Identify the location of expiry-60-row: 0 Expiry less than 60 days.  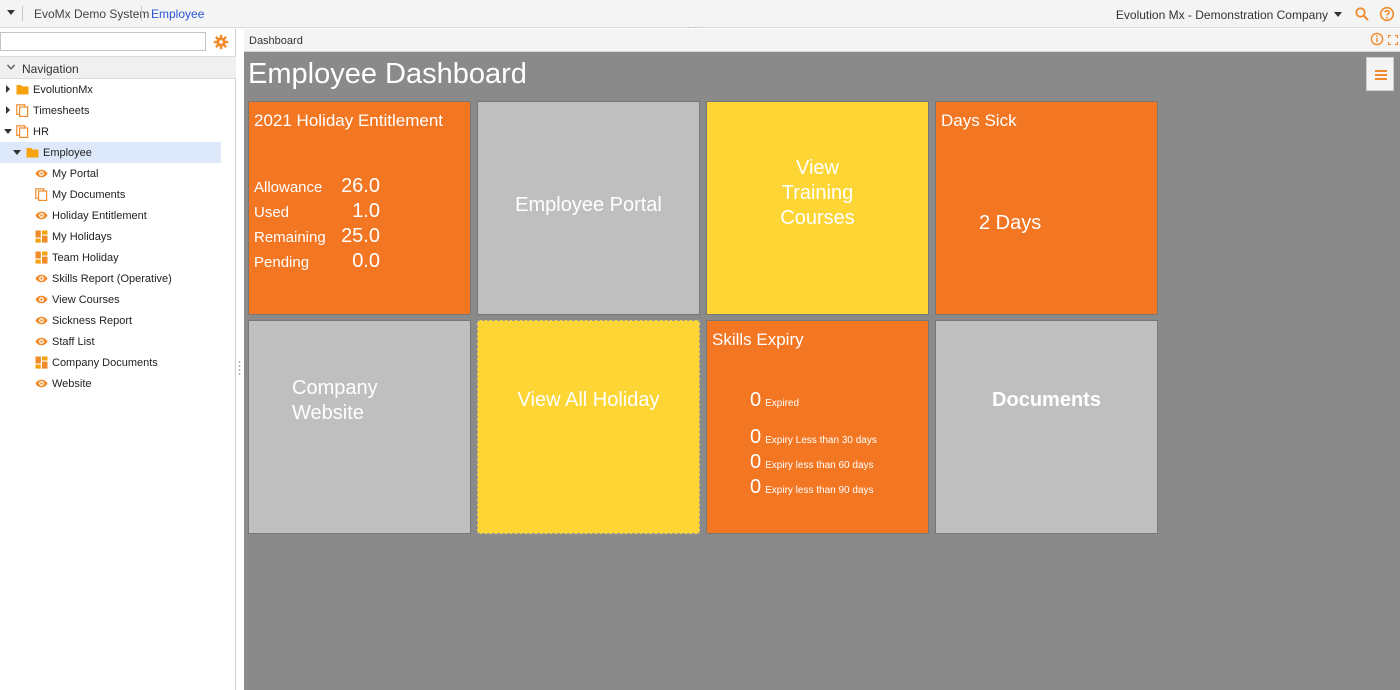
(812, 462).